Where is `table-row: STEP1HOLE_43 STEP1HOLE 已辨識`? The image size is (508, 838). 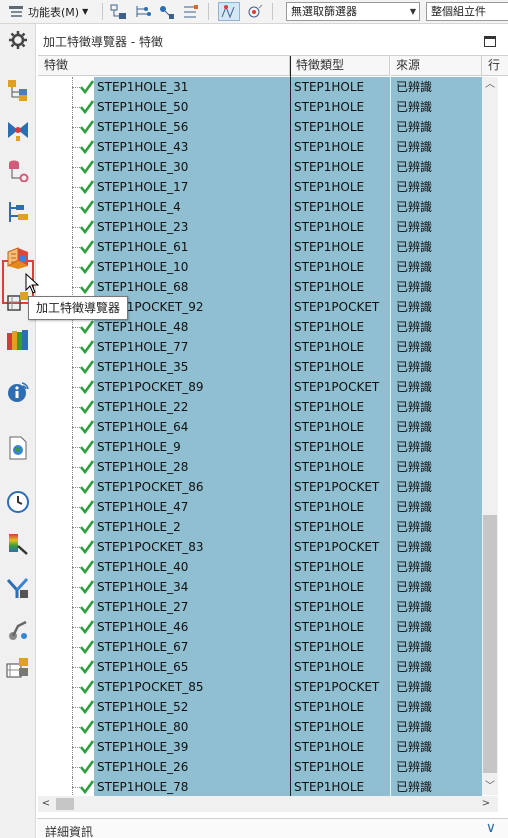 table-row: STEP1HOLE_43 STEP1HOLE 已辨識 is located at coordinates (260, 147).